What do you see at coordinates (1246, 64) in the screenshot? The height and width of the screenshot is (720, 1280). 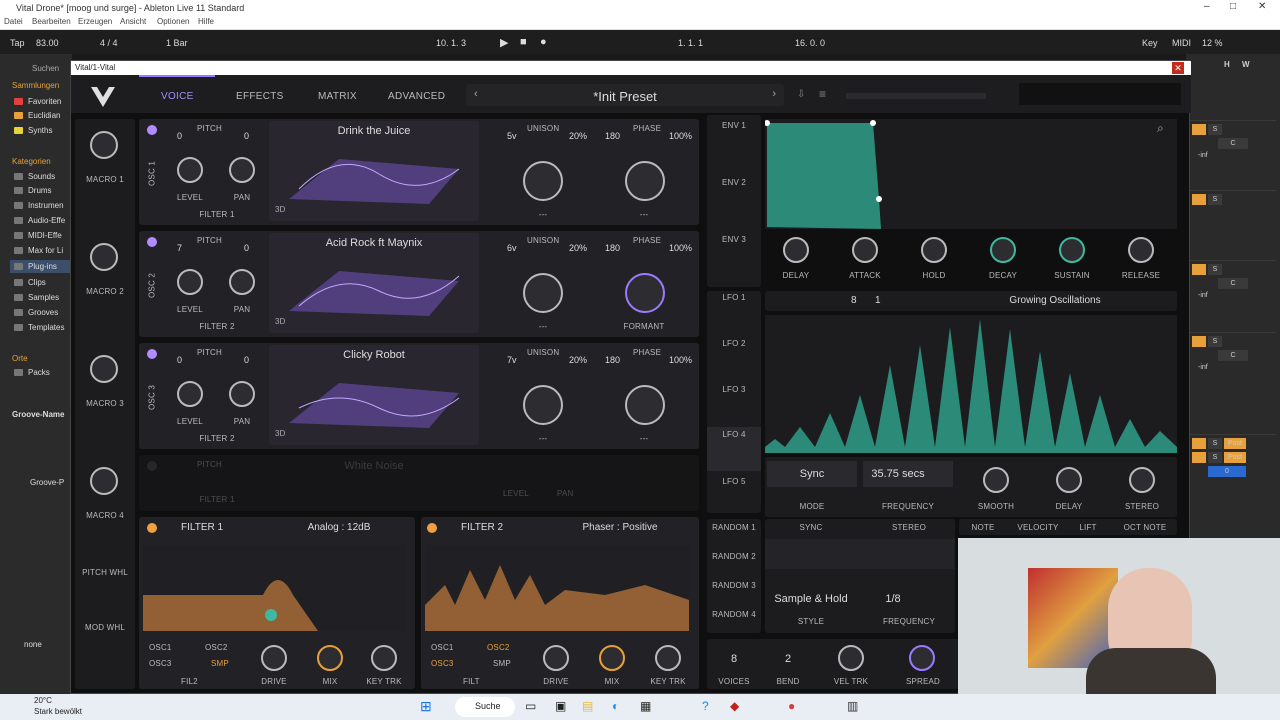 I see `w-button: W` at bounding box center [1246, 64].